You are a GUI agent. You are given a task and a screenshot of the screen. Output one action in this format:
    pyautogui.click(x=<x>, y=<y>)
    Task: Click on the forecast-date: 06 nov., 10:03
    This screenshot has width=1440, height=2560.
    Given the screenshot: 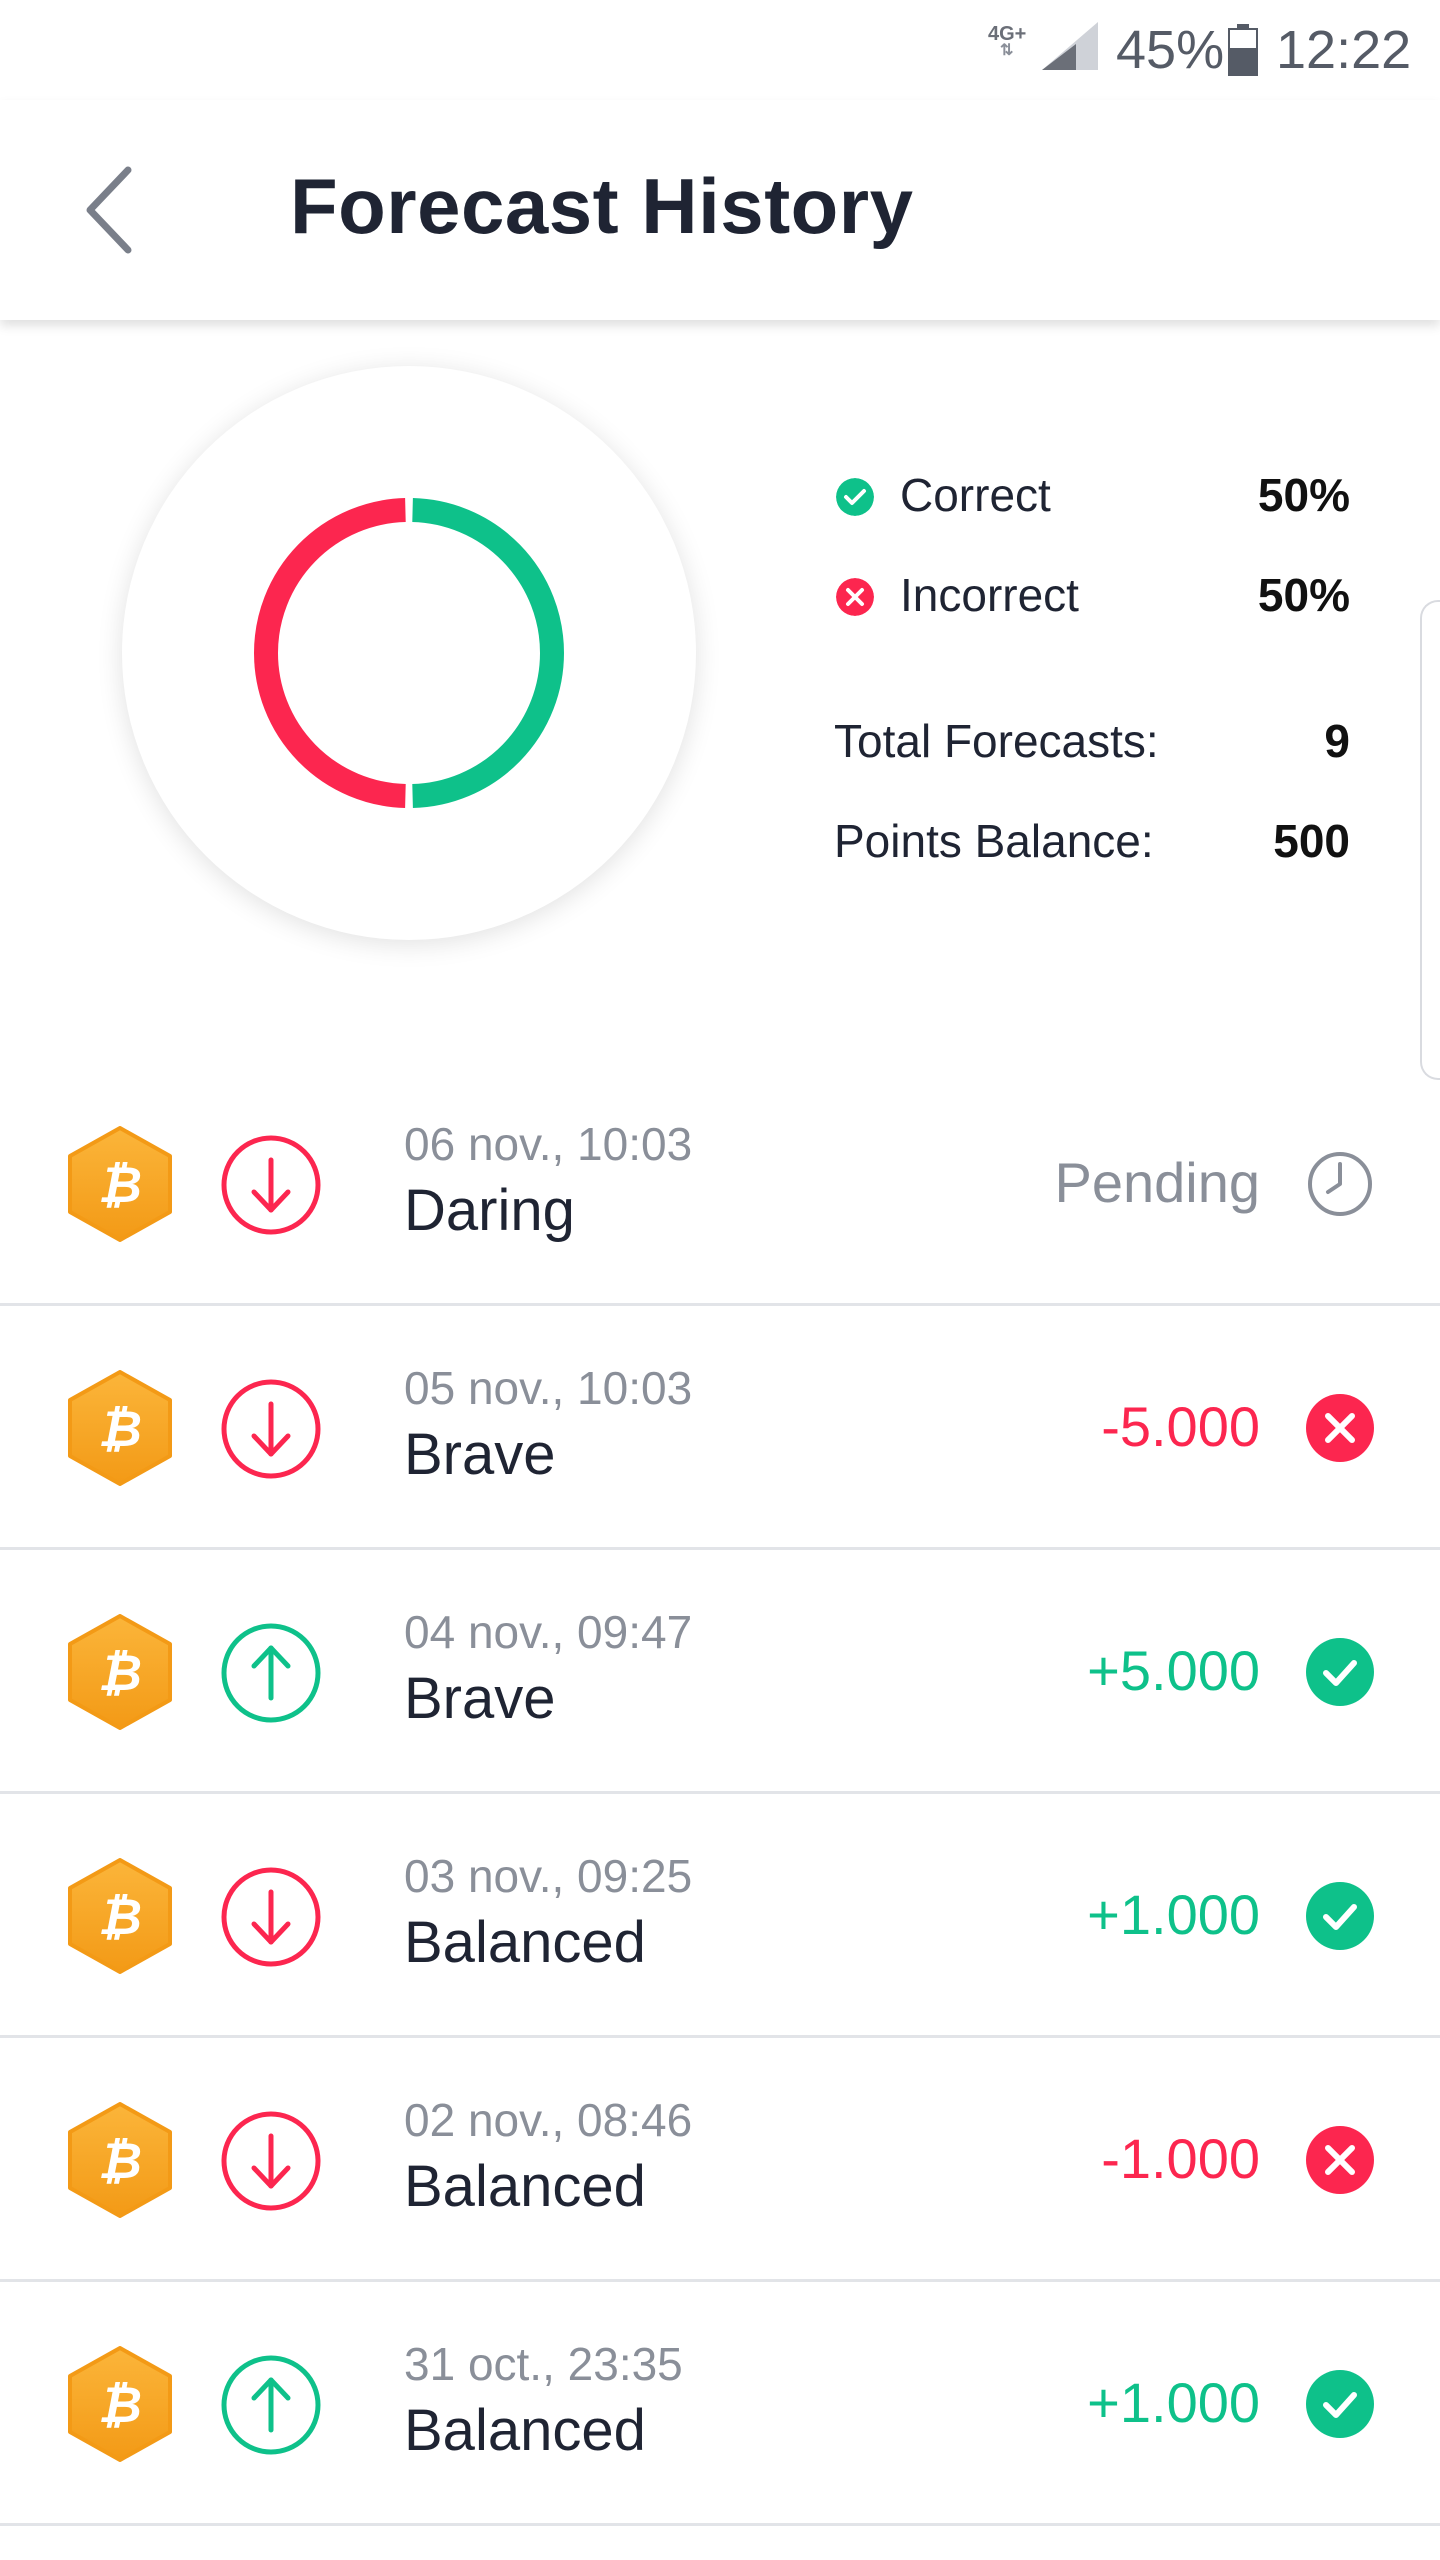 What is the action you would take?
    pyautogui.click(x=548, y=1144)
    